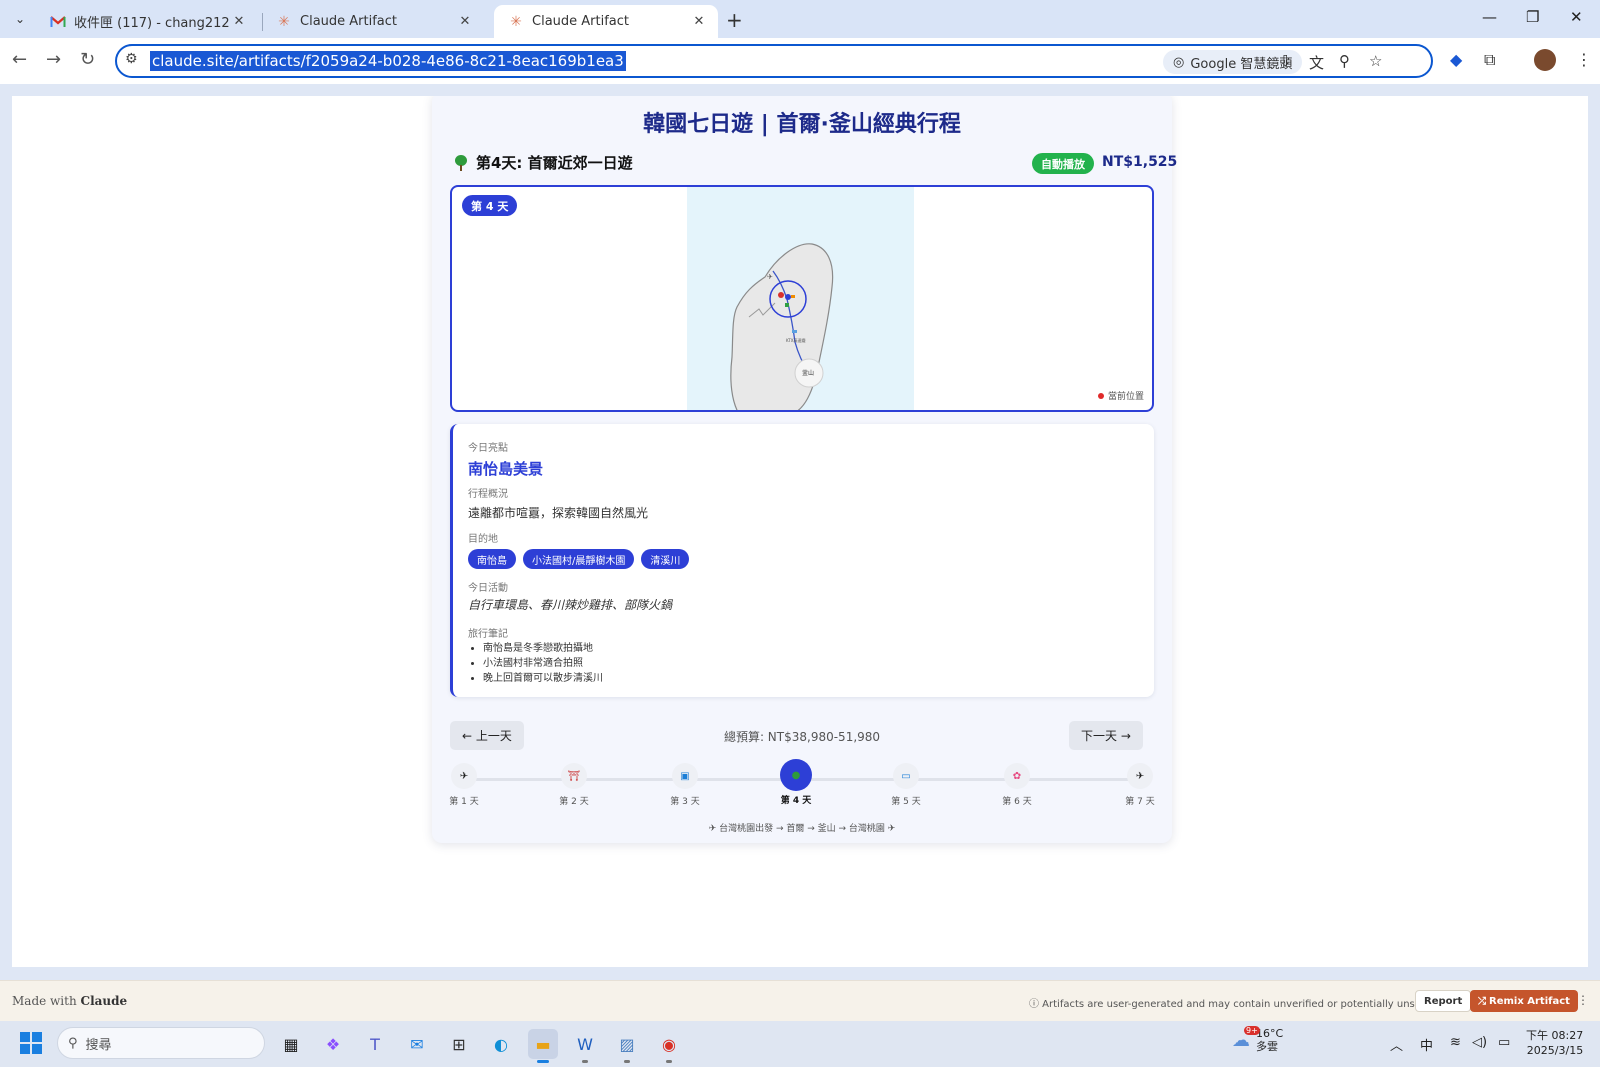 The width and height of the screenshot is (1600, 1067). Describe the element at coordinates (459, 1044) in the screenshot. I see `store-icon: ⊞` at that location.